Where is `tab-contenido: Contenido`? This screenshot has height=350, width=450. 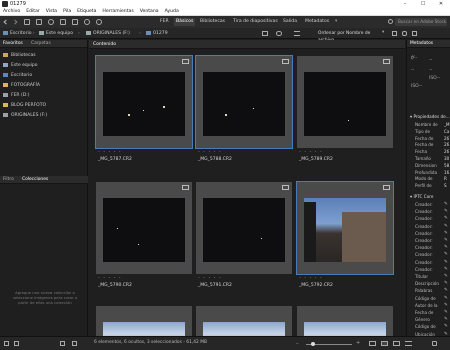
tab-contenido: Contenido is located at coordinates (104, 44).